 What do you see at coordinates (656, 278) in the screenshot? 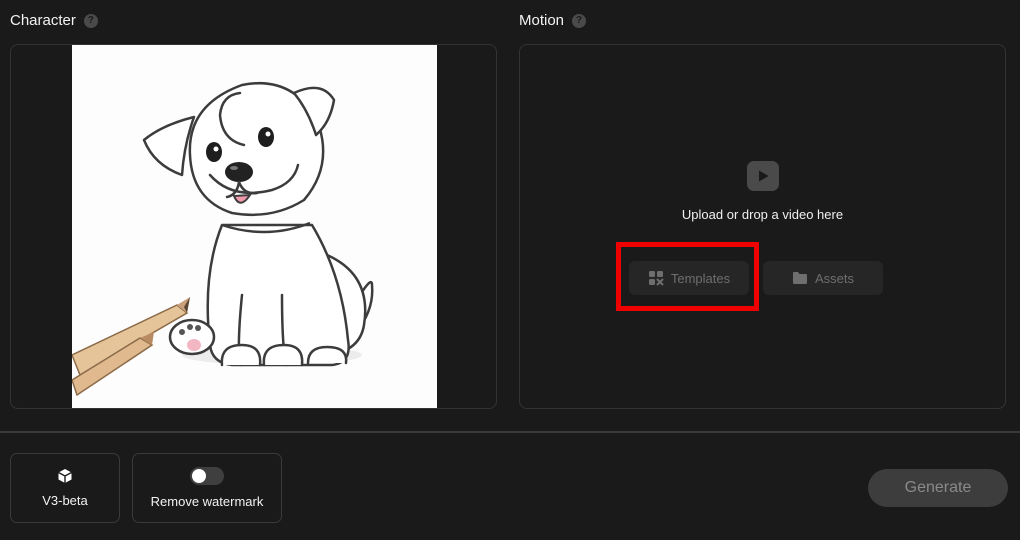
I see `templates-grid-icon` at bounding box center [656, 278].